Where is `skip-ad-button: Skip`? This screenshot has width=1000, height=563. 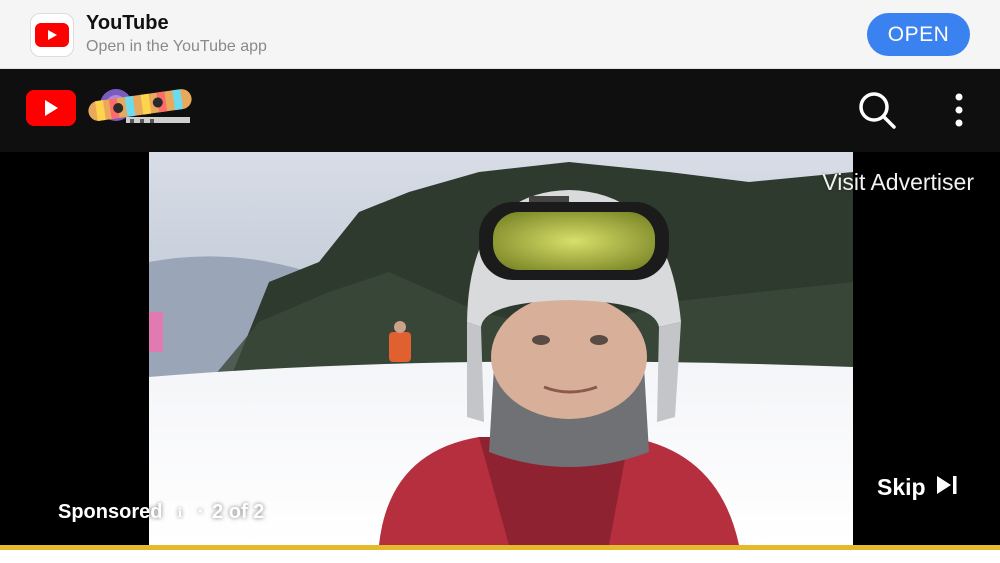
skip-ad-button: Skip is located at coordinates (917, 487).